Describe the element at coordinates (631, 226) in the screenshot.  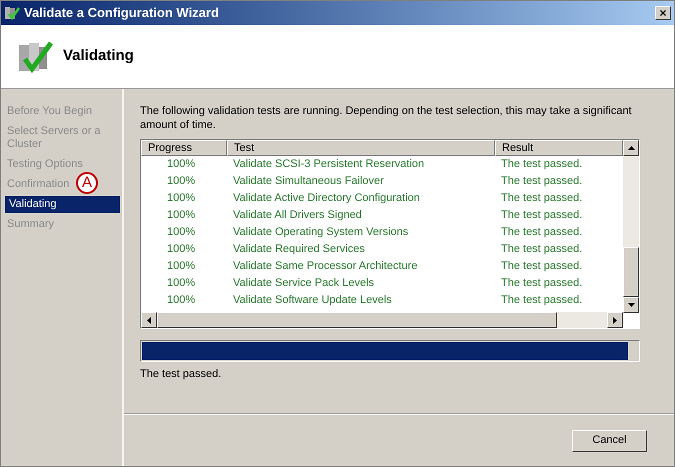
I see `vertical-scrollbar` at that location.